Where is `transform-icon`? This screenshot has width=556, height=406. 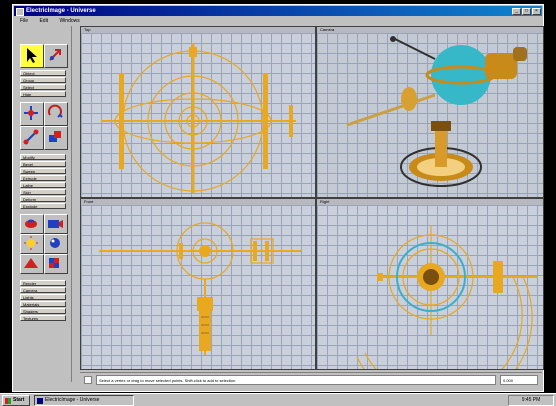 transform-icon is located at coordinates (31, 113).